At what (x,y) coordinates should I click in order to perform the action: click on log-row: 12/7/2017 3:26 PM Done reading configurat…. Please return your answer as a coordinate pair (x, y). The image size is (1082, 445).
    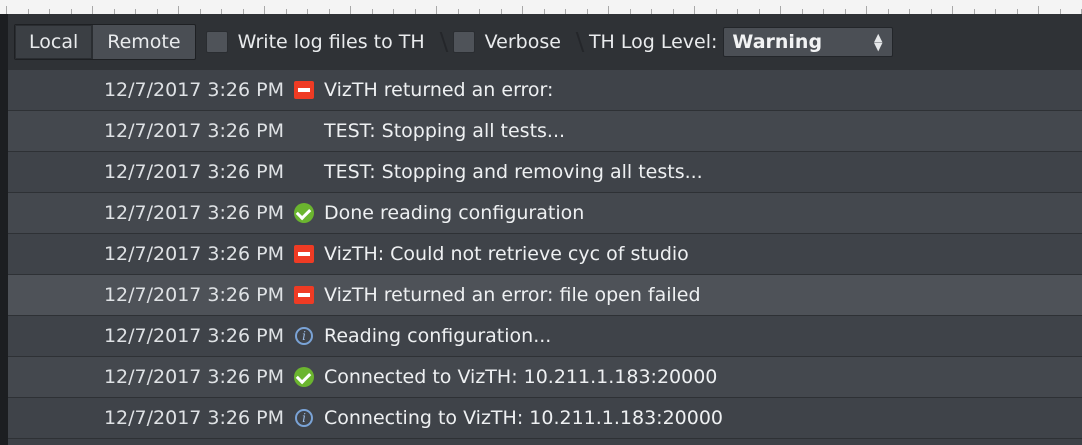
    Looking at the image, I should click on (545, 213).